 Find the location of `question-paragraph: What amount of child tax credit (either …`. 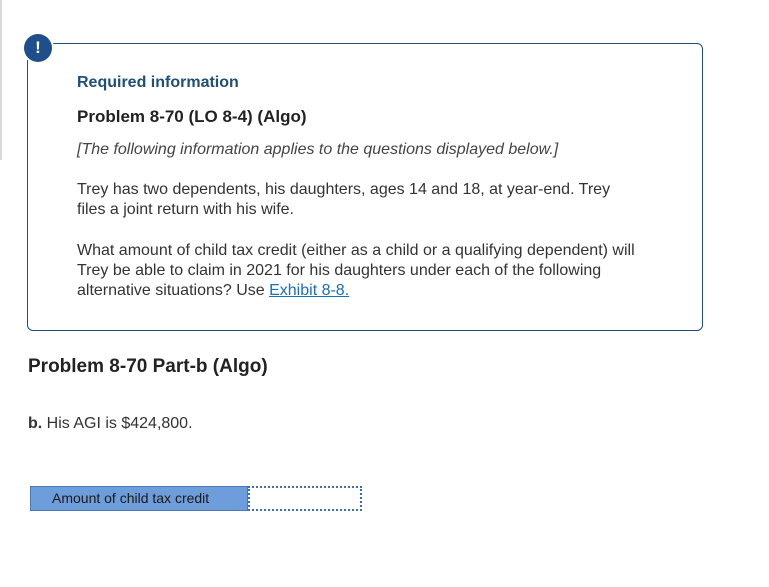

question-paragraph: What amount of child tax credit (either … is located at coordinates (362, 271).